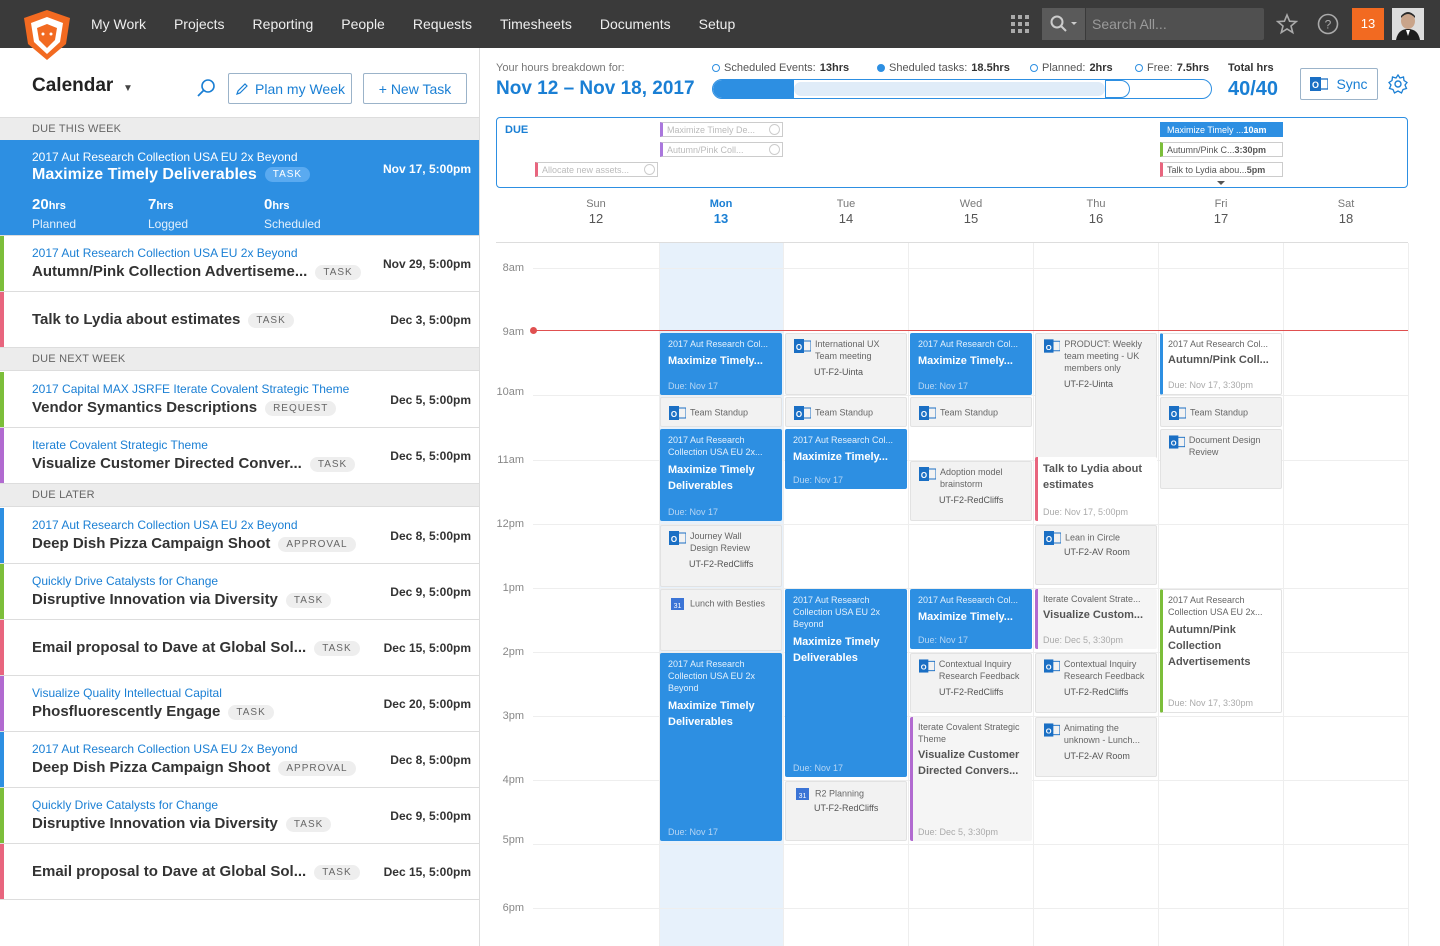 Image resolution: width=1440 pixels, height=946 pixels. What do you see at coordinates (128, 88) in the screenshot?
I see `chevron-down-icon: ▼` at bounding box center [128, 88].